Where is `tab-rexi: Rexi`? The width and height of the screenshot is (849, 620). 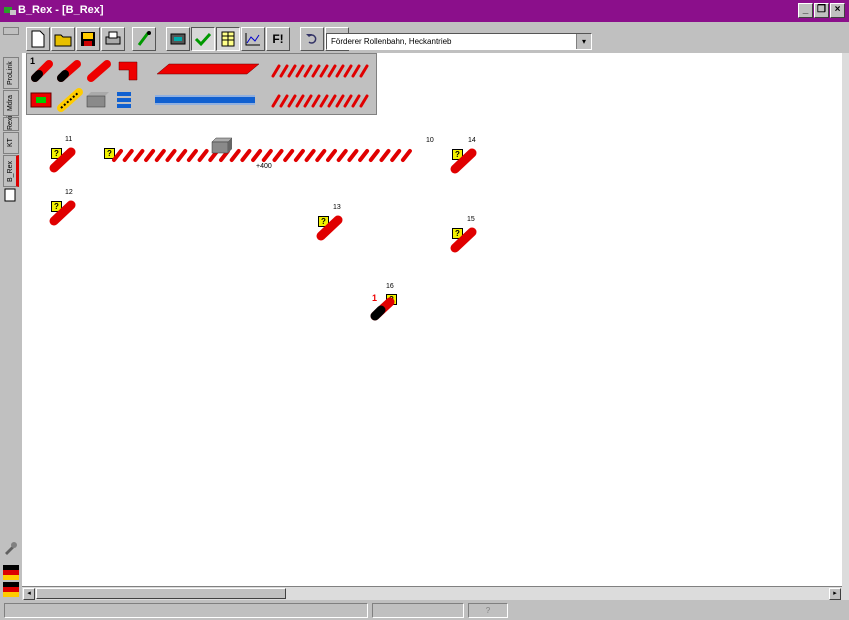 tab-rexi: Rexi is located at coordinates (11, 123).